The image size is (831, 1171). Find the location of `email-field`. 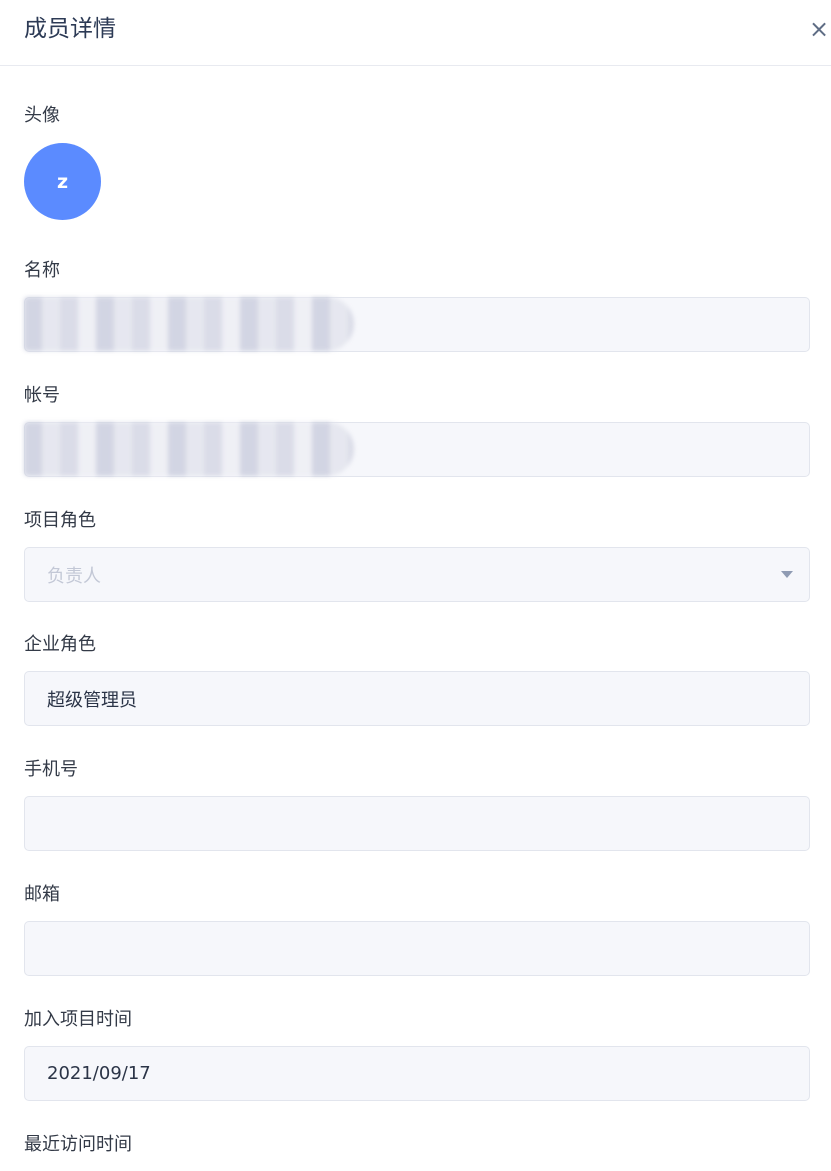

email-field is located at coordinates (417, 948).